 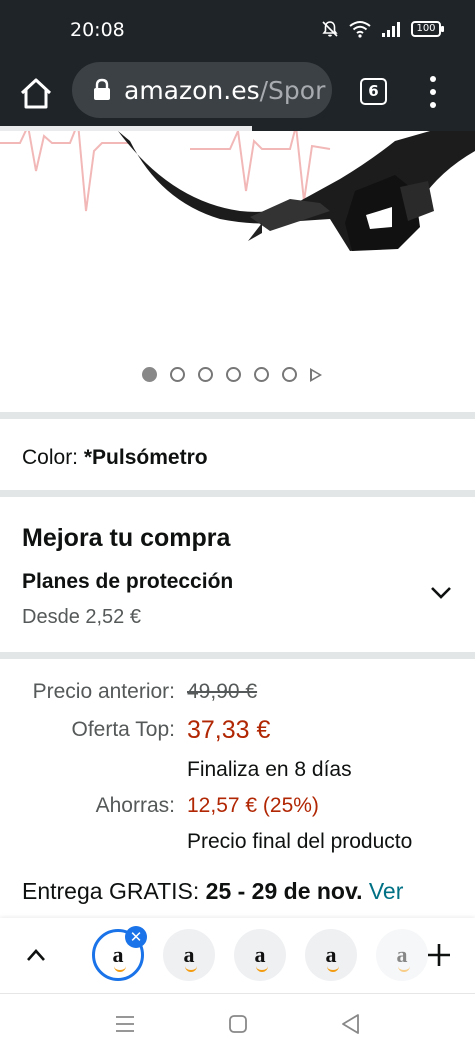 I want to click on chevron-down-icon, so click(x=441, y=593).